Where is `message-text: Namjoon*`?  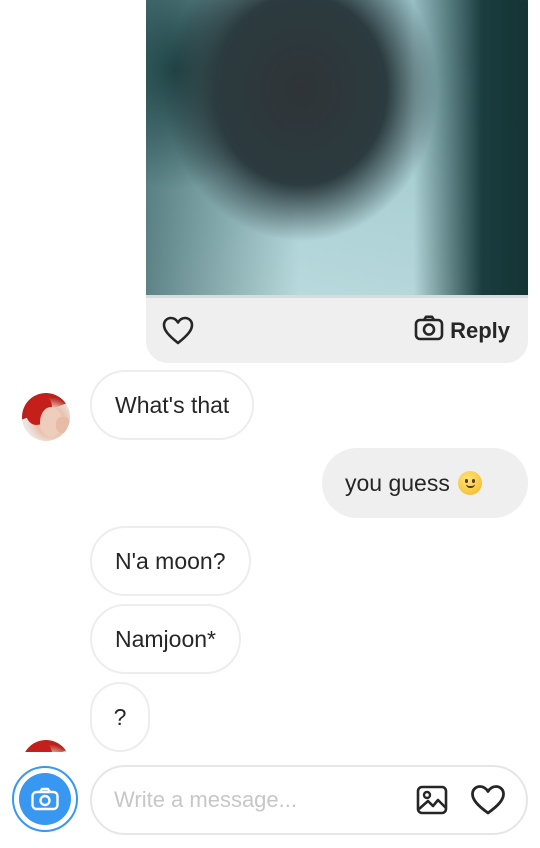
message-text: Namjoon* is located at coordinates (165, 638).